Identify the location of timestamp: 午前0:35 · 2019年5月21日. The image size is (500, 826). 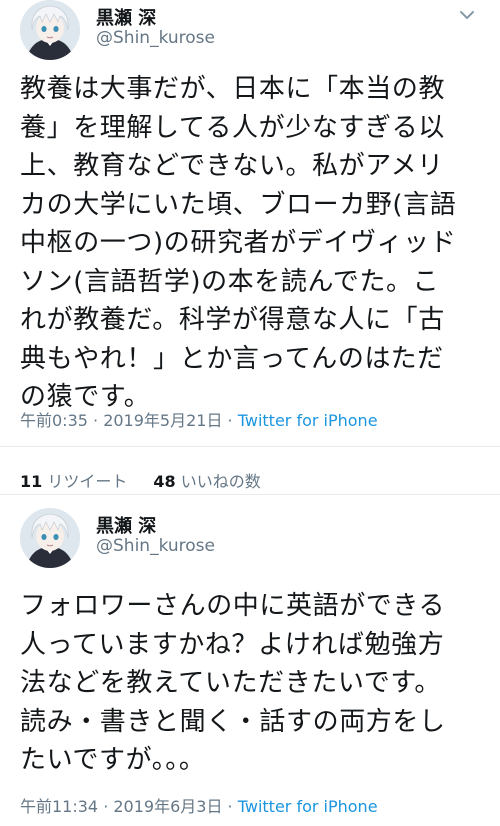
(121, 420).